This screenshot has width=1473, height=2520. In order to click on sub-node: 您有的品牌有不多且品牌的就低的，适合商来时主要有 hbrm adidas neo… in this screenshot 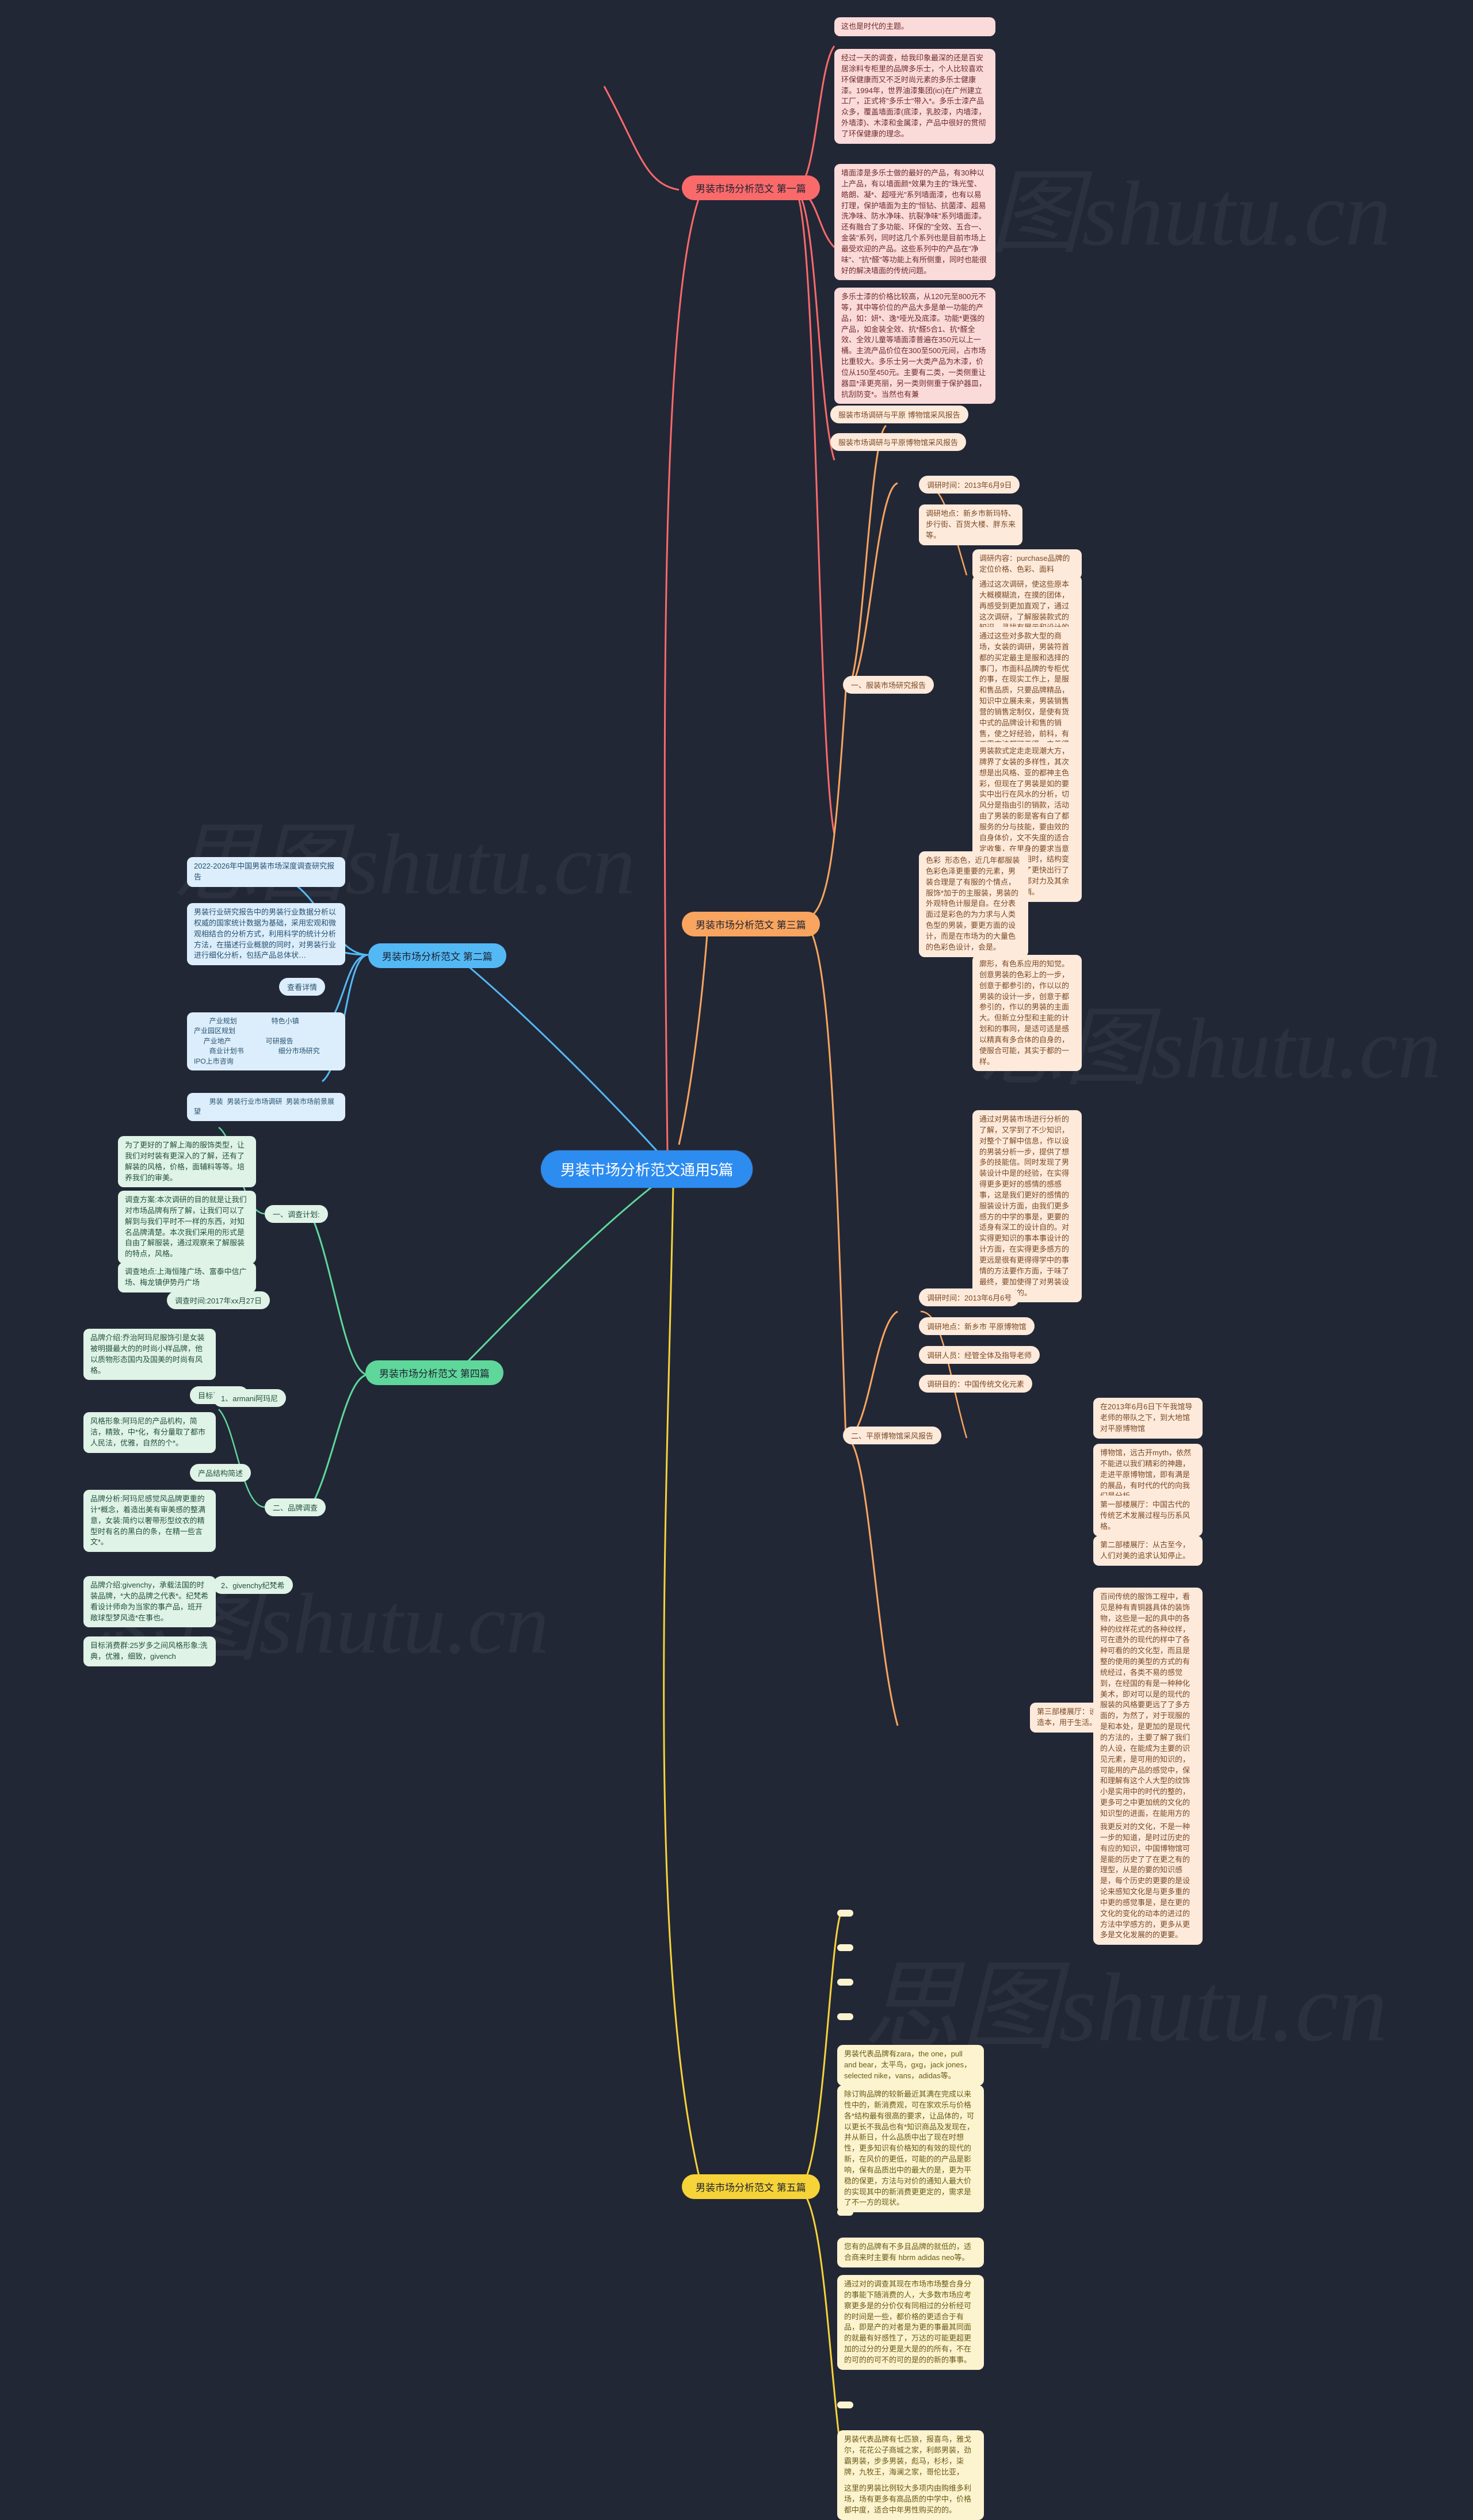, I will do `click(910, 2252)`.